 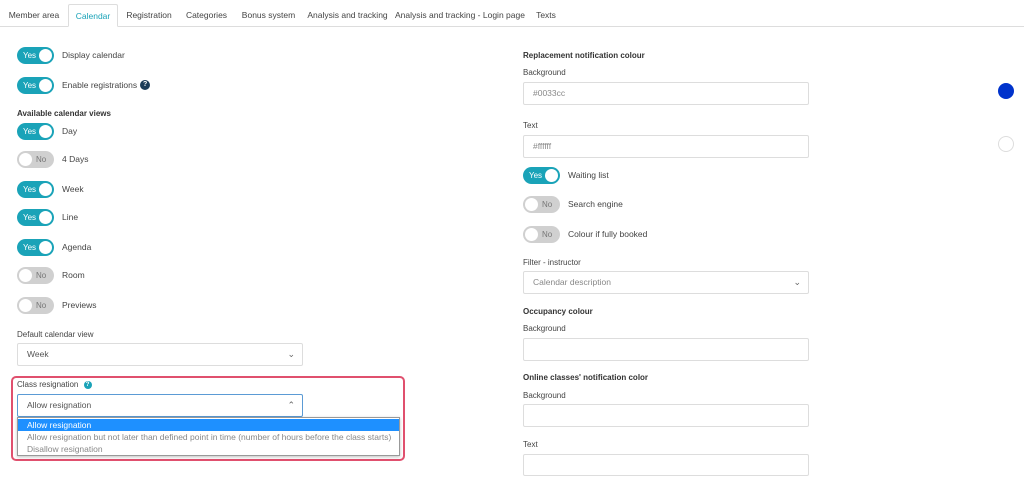 I want to click on class-resignation-value: Allow resignation, so click(x=59, y=405).